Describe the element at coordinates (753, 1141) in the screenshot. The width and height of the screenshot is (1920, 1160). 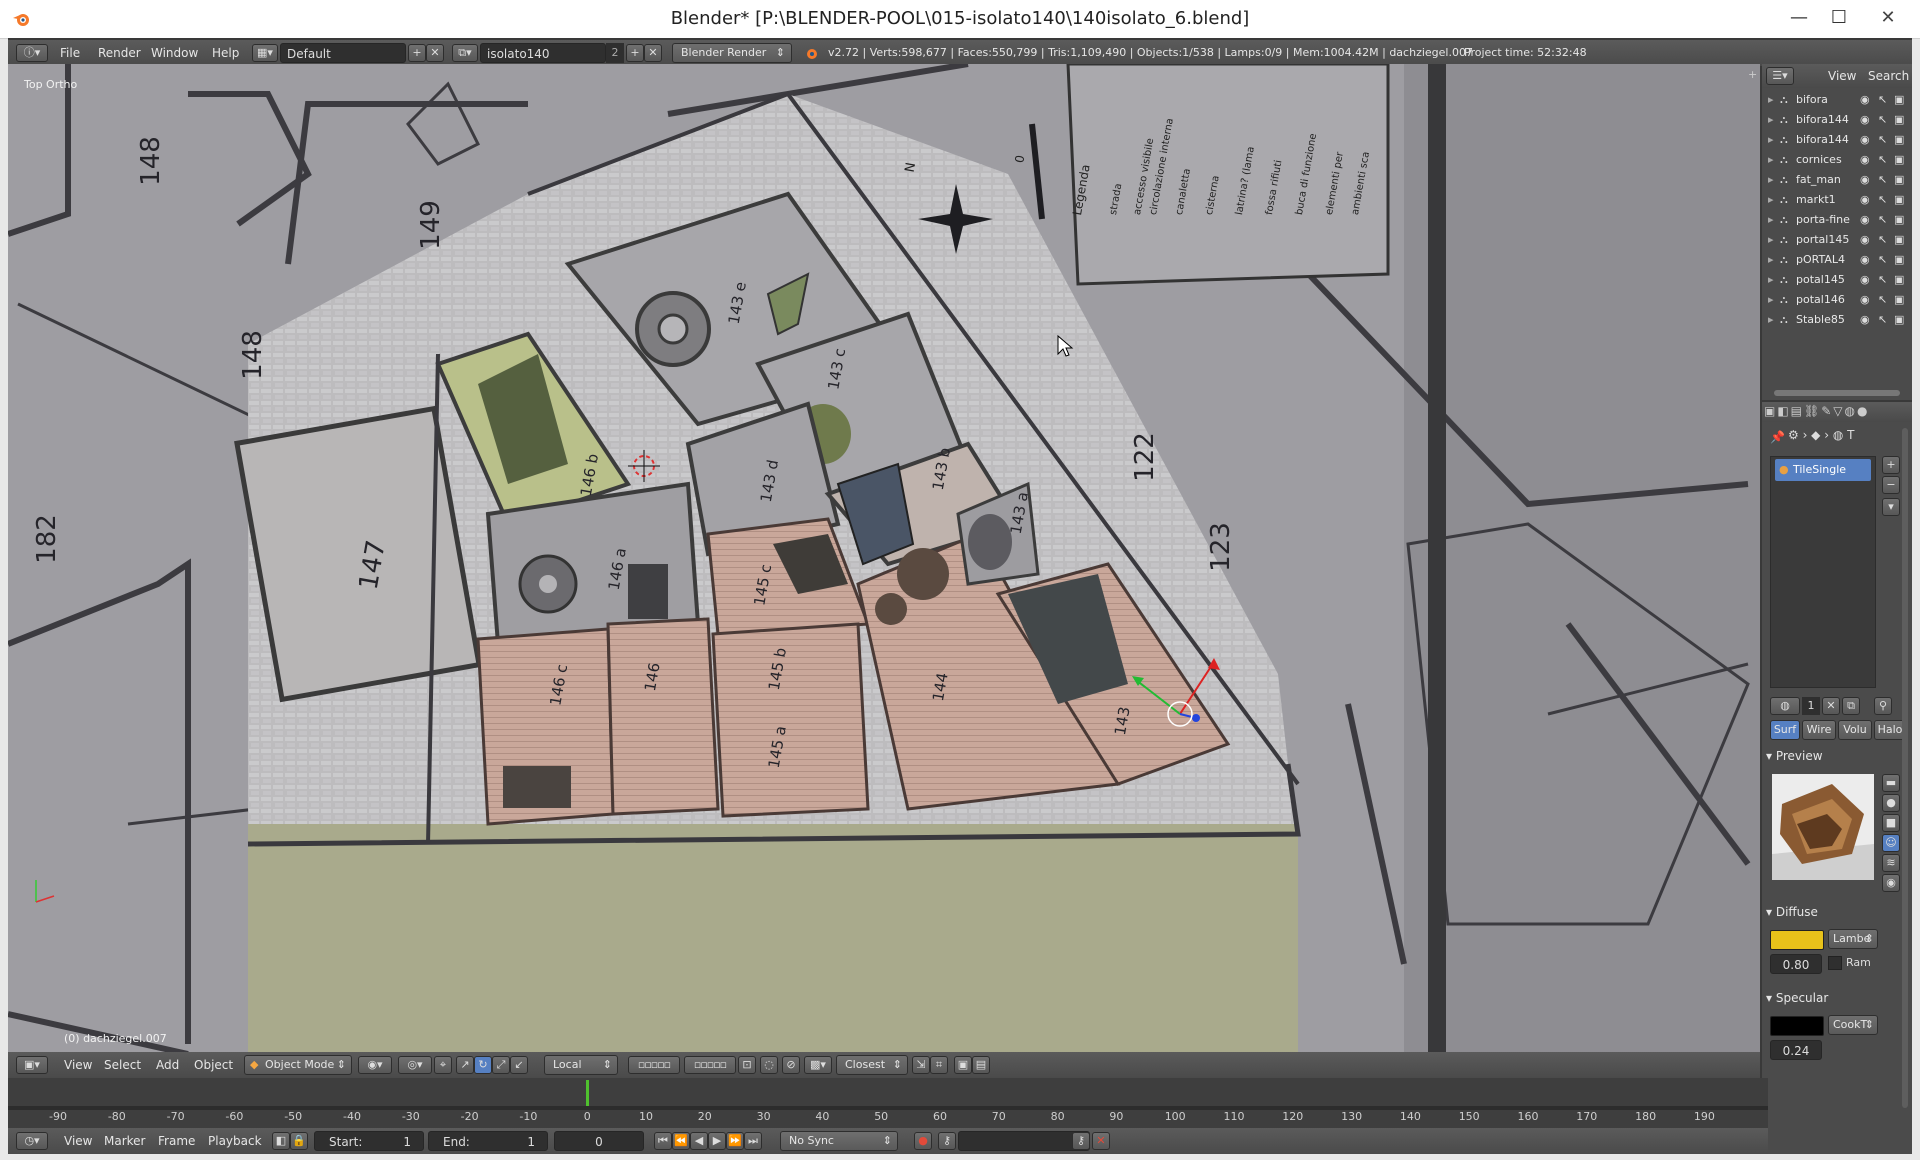
I see `jump-end-icon: ⏭` at that location.